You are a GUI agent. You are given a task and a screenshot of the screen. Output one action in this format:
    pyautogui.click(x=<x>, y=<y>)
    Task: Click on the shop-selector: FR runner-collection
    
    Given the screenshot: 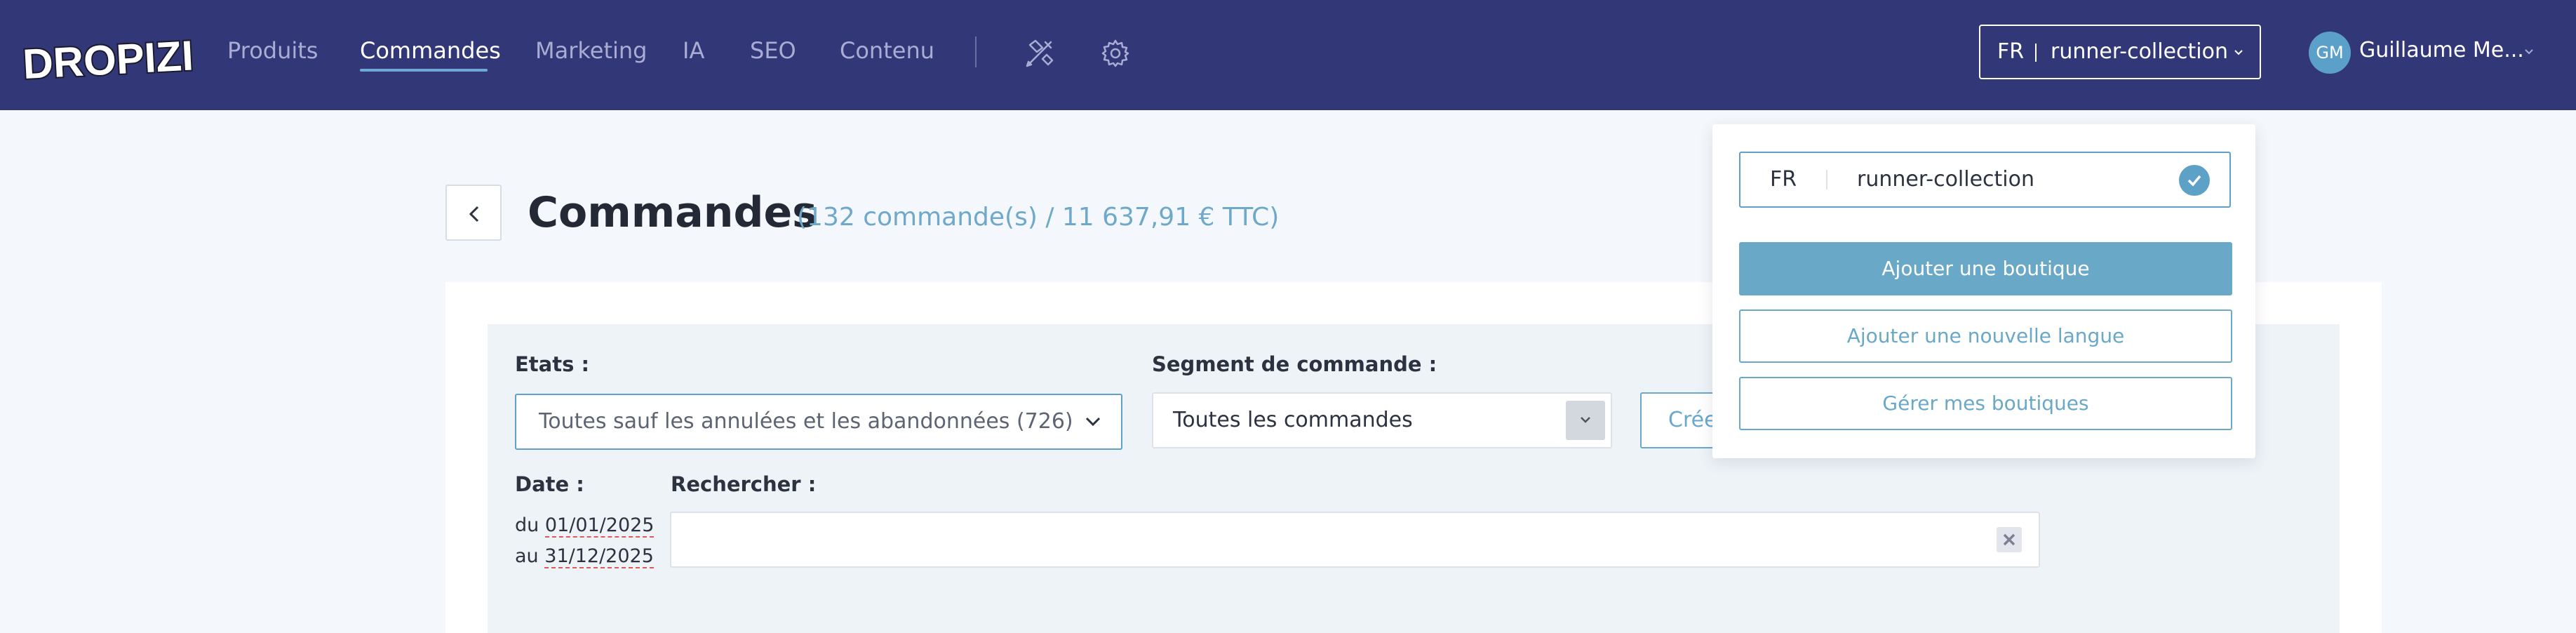 What is the action you would take?
    pyautogui.click(x=2120, y=52)
    